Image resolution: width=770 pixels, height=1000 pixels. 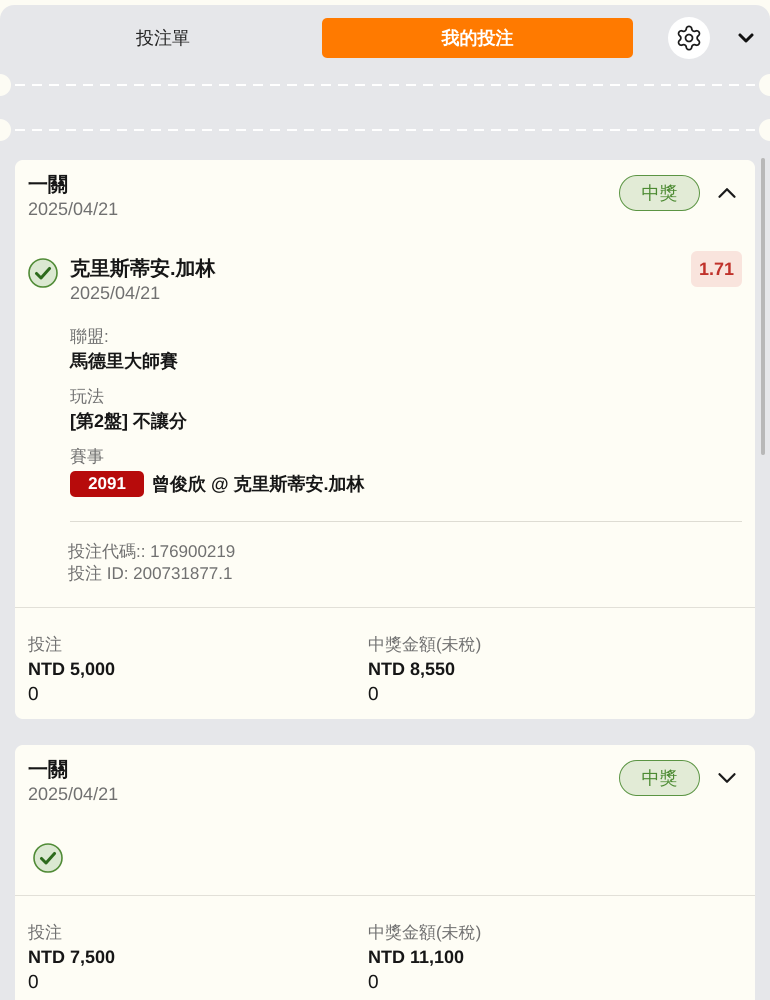 I want to click on summary-amount: NTD 5,000, so click(x=72, y=669).